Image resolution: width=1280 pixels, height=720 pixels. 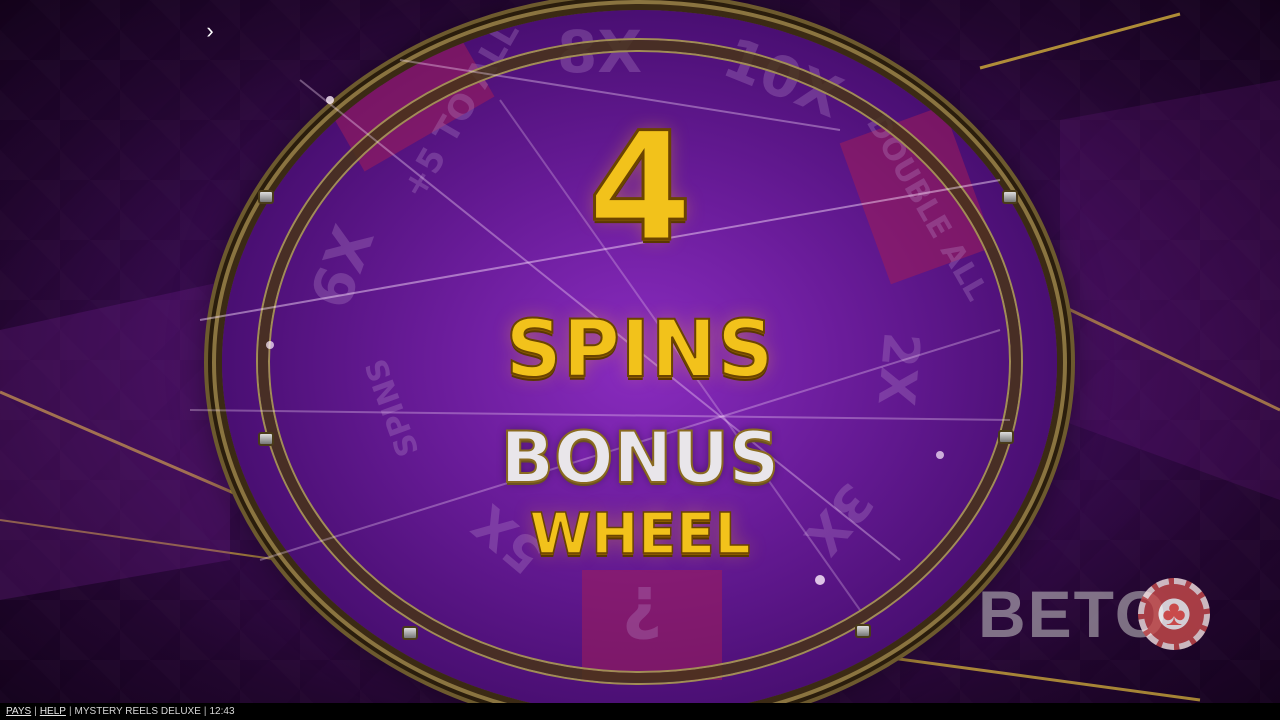 I want to click on beto-logo: BETO ♣, so click(x=1098, y=614).